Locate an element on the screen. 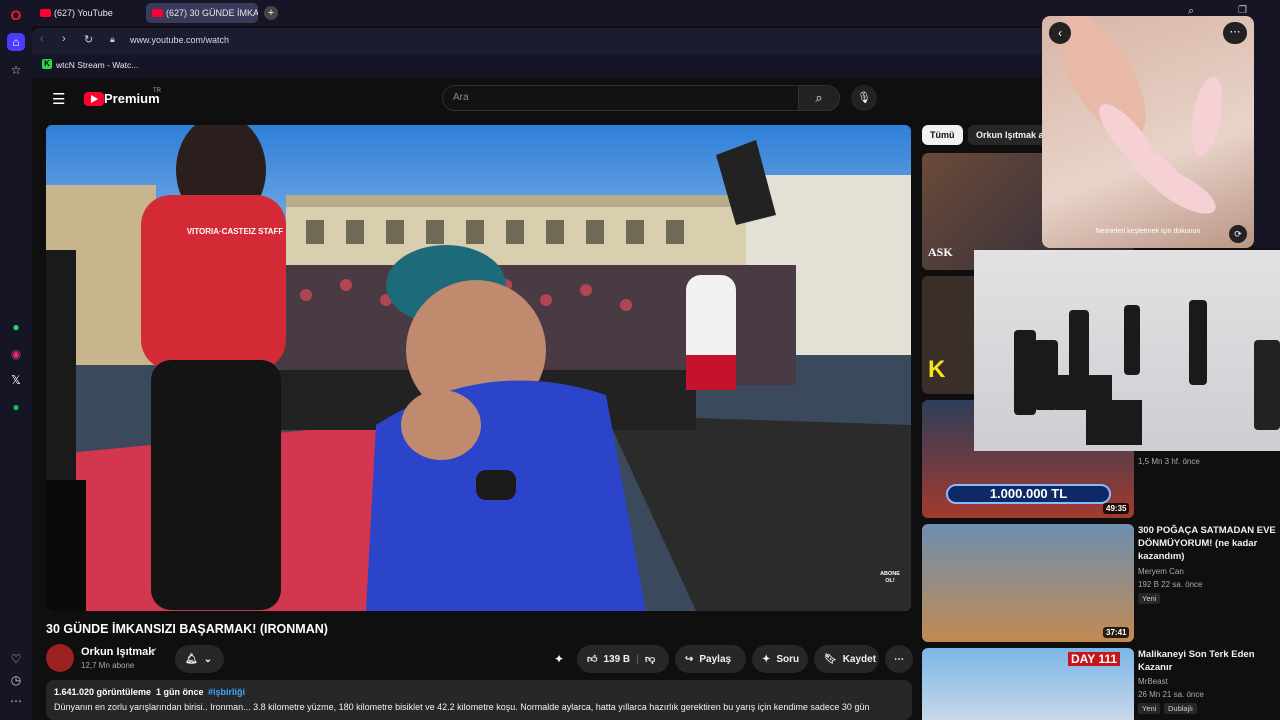  hashtag-link: #işbirliği is located at coordinates (226, 692).